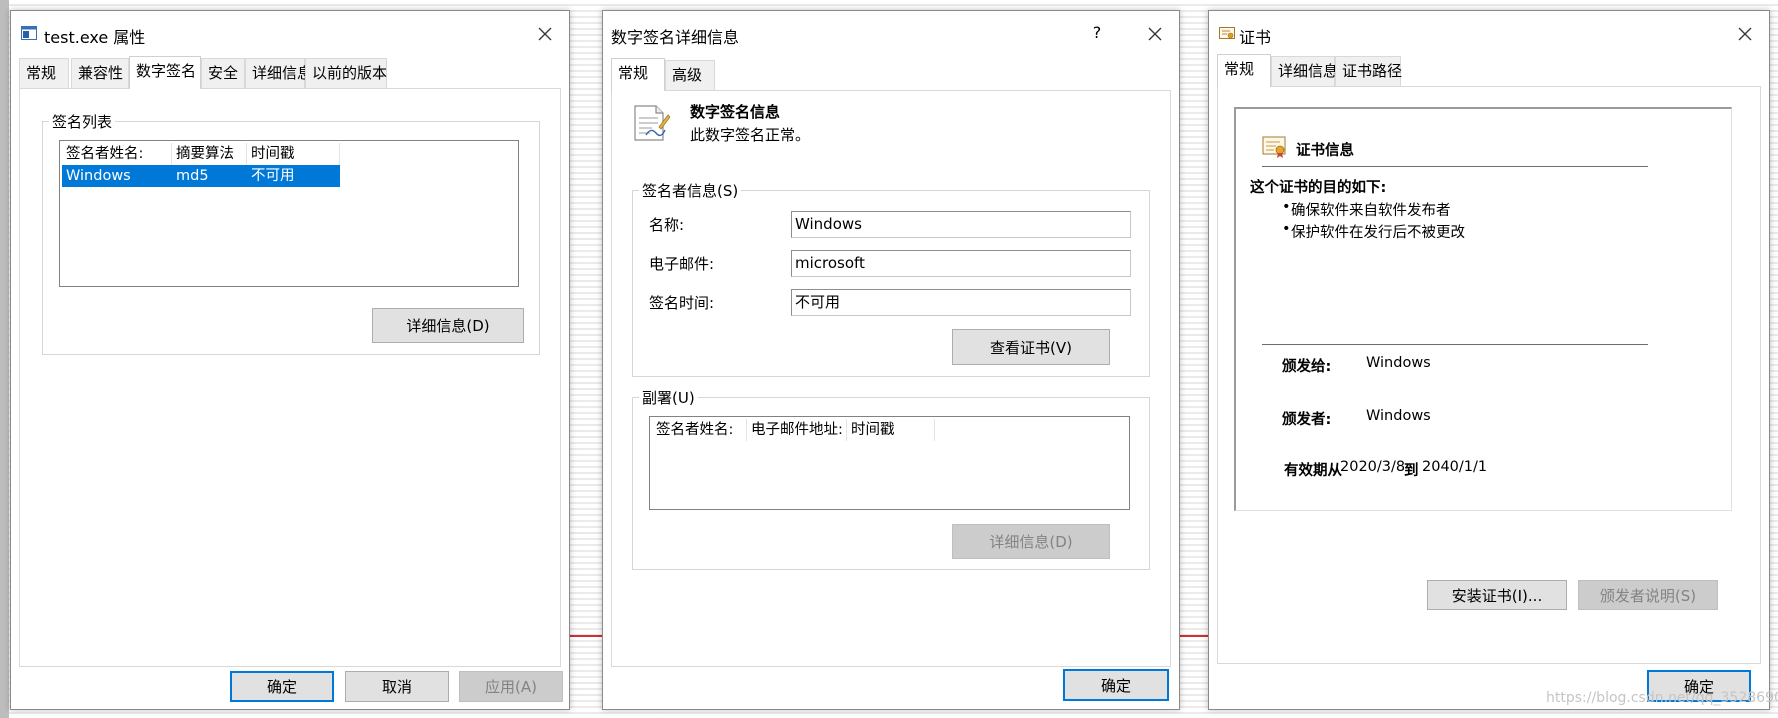  I want to click on tab-security: 安全, so click(223, 73).